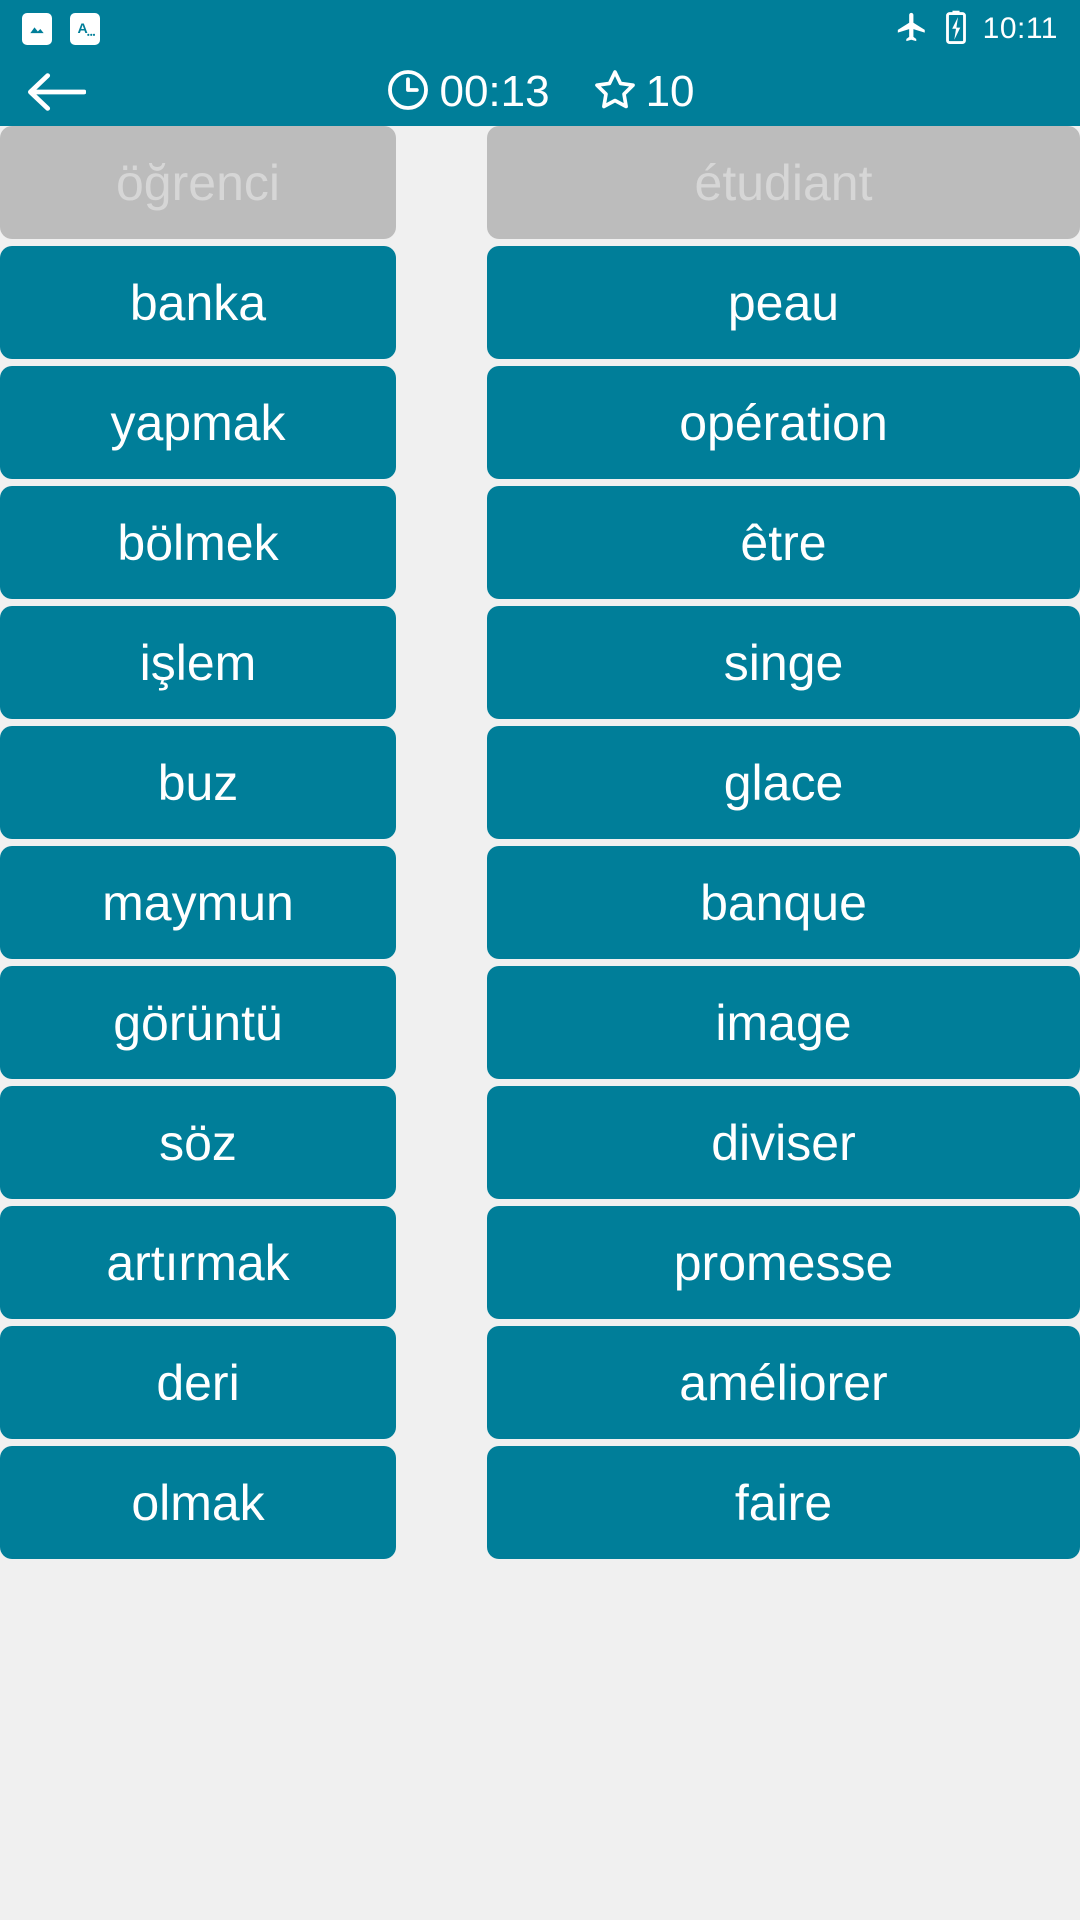 The width and height of the screenshot is (1080, 1920). I want to click on word-label: promesse, so click(783, 1262).